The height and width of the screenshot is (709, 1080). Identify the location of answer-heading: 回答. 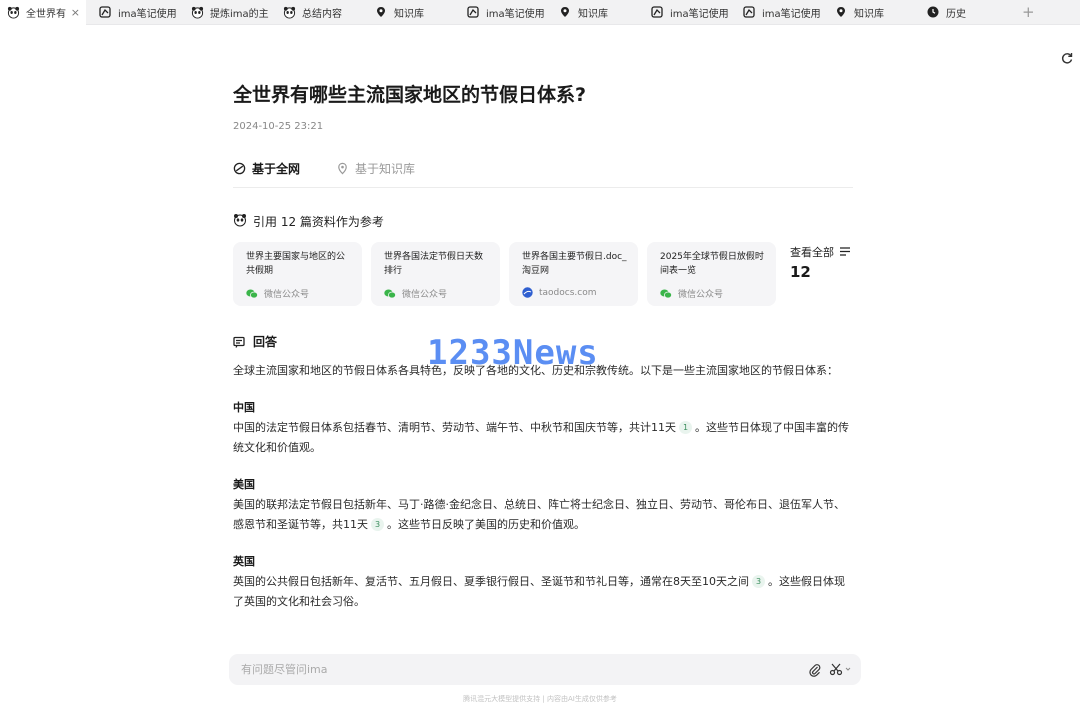
(255, 341).